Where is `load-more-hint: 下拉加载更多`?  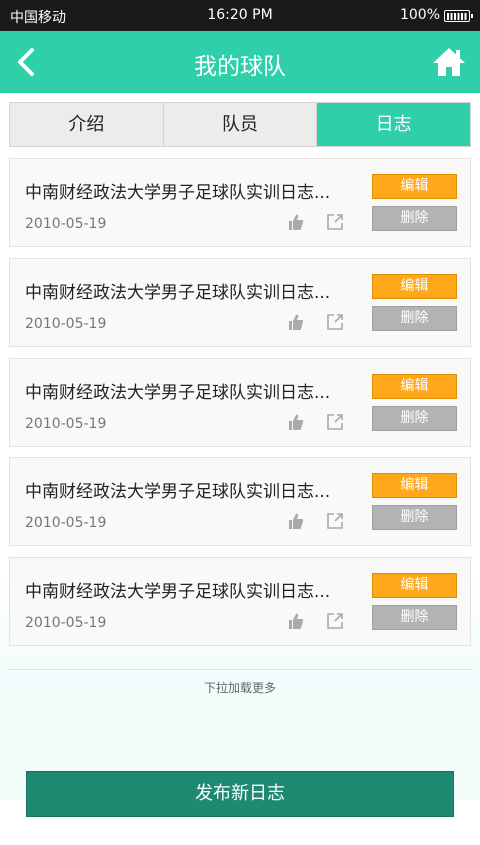
load-more-hint: 下拉加载更多 is located at coordinates (239, 688).